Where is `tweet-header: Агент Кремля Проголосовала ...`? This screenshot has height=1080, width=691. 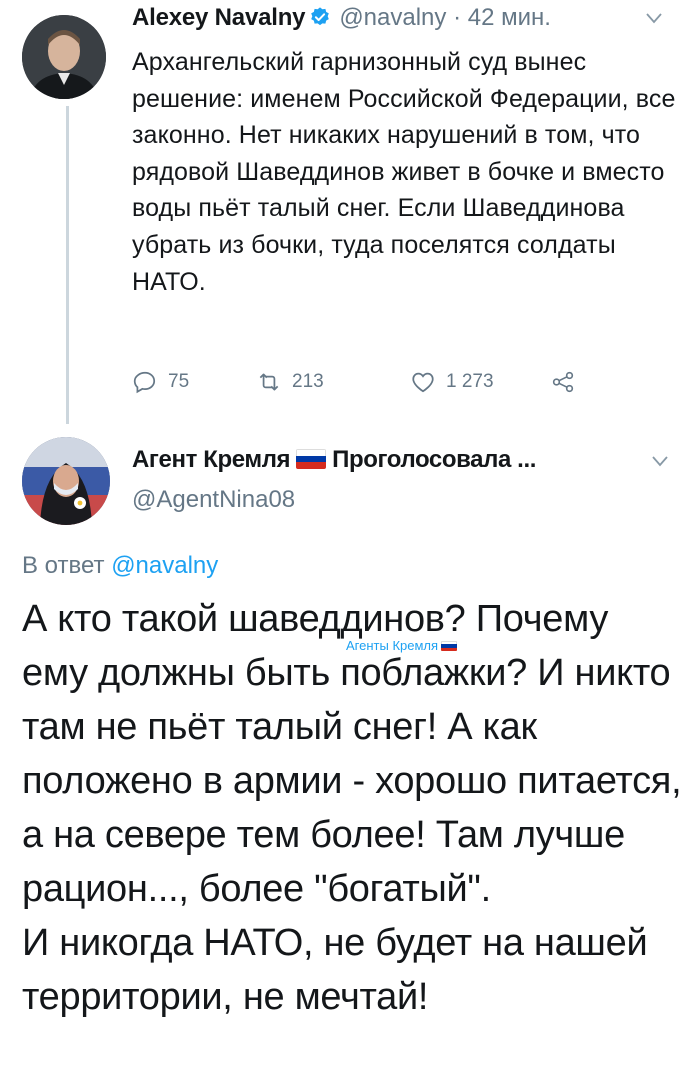 tweet-header: Агент Кремля Проголосовала ... is located at coordinates (408, 465).